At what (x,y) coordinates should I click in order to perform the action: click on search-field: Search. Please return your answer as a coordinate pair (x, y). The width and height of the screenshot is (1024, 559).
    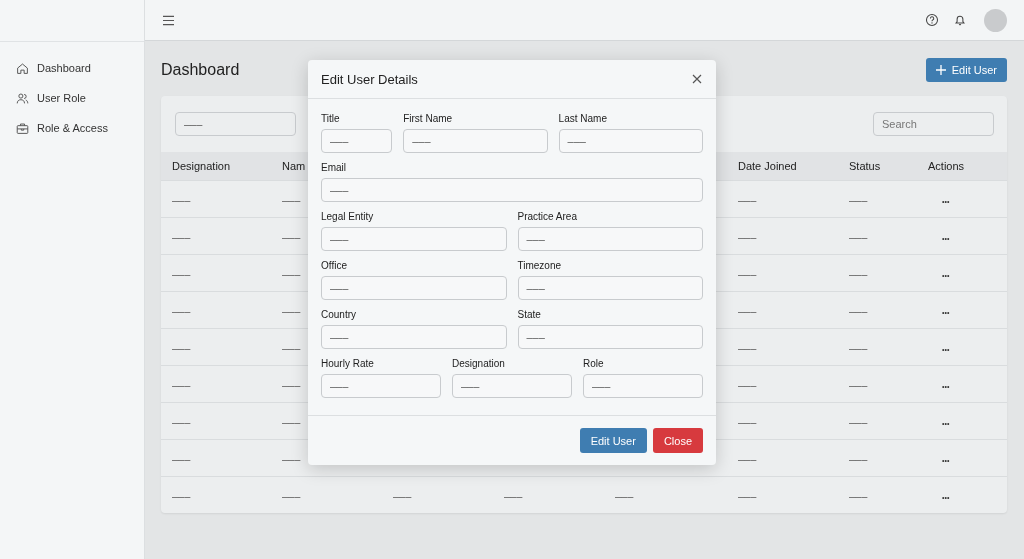
    Looking at the image, I should click on (933, 124).